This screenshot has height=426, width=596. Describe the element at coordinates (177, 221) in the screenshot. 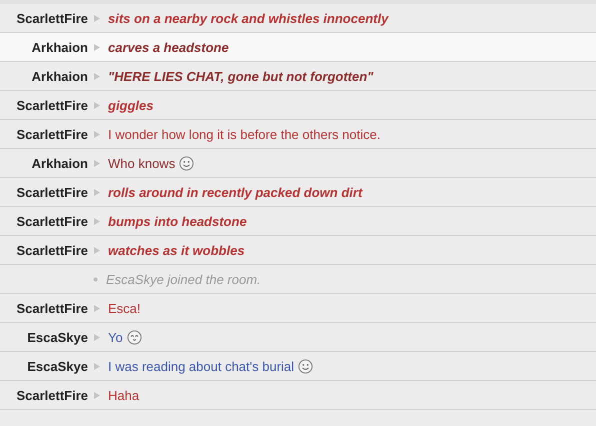

I see `message-text: bumps into headstone` at that location.